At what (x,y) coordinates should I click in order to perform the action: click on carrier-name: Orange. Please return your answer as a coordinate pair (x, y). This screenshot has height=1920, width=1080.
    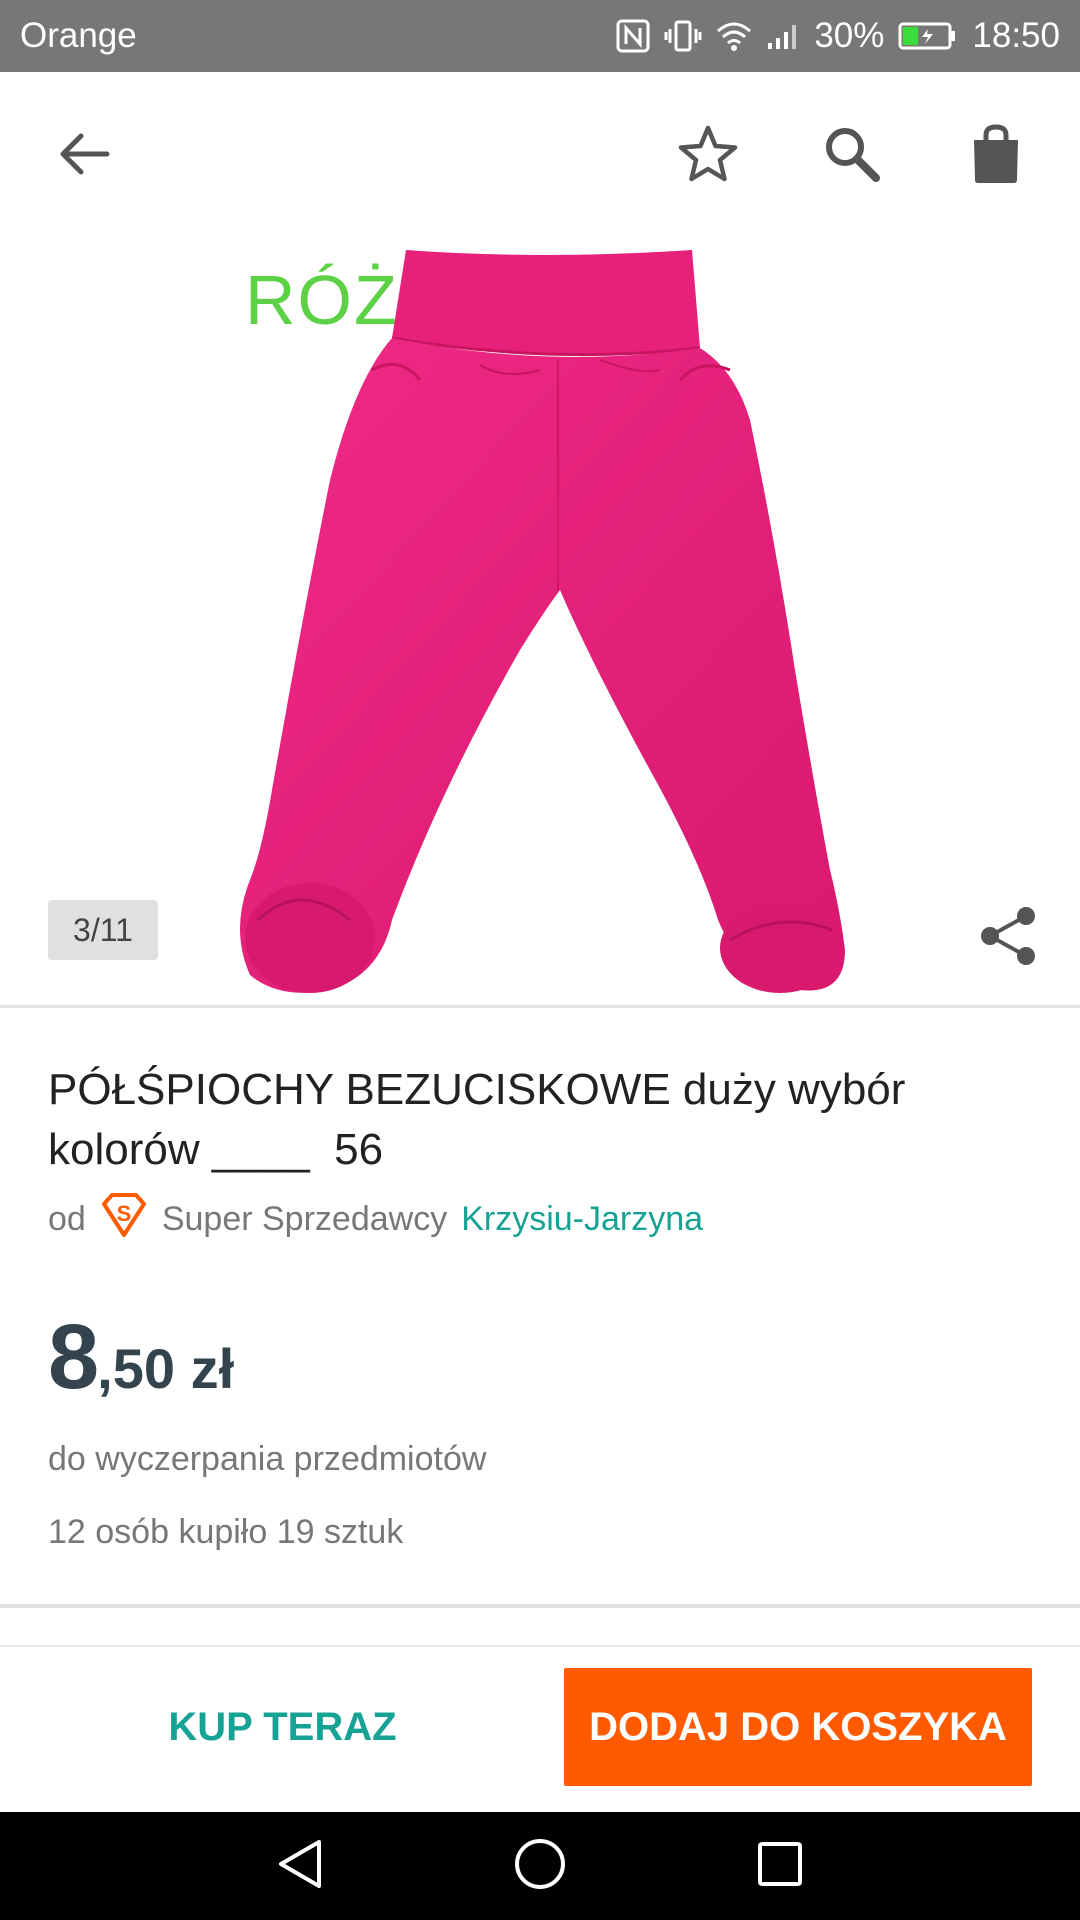
    Looking at the image, I should click on (78, 35).